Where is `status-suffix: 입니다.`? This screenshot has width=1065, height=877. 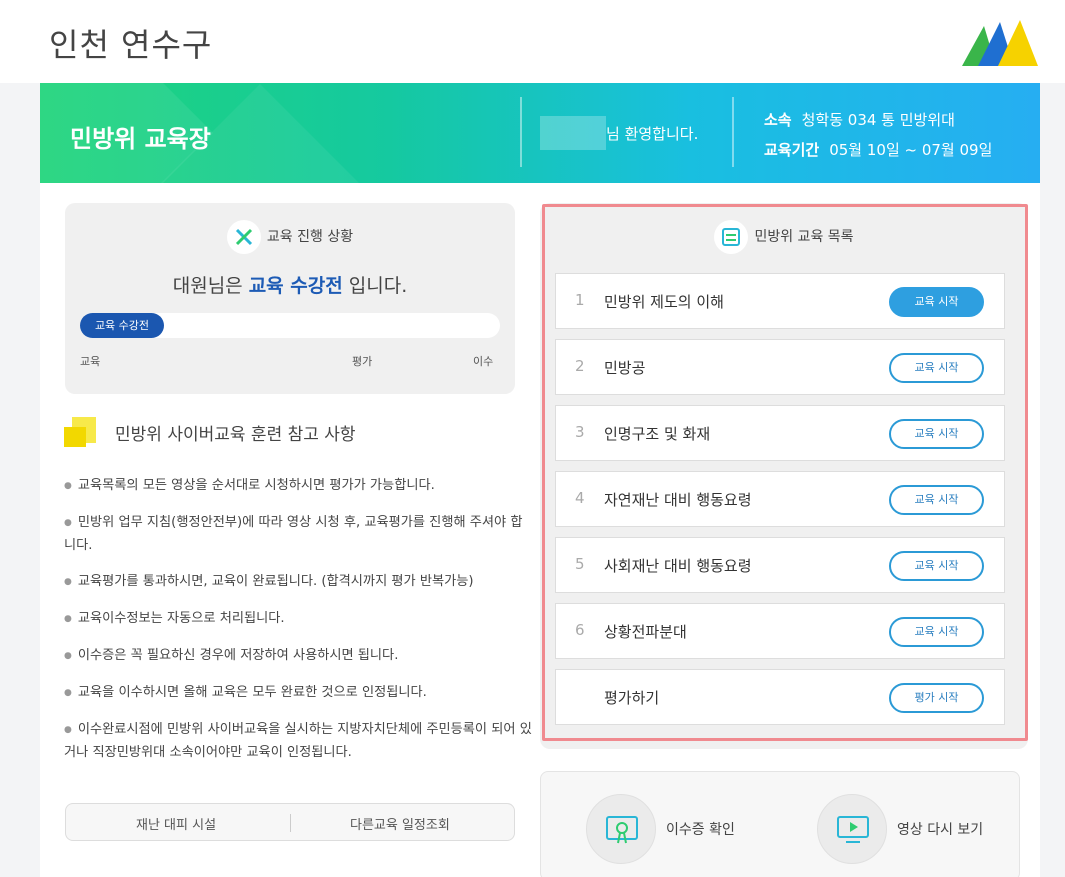 status-suffix: 입니다. is located at coordinates (378, 286).